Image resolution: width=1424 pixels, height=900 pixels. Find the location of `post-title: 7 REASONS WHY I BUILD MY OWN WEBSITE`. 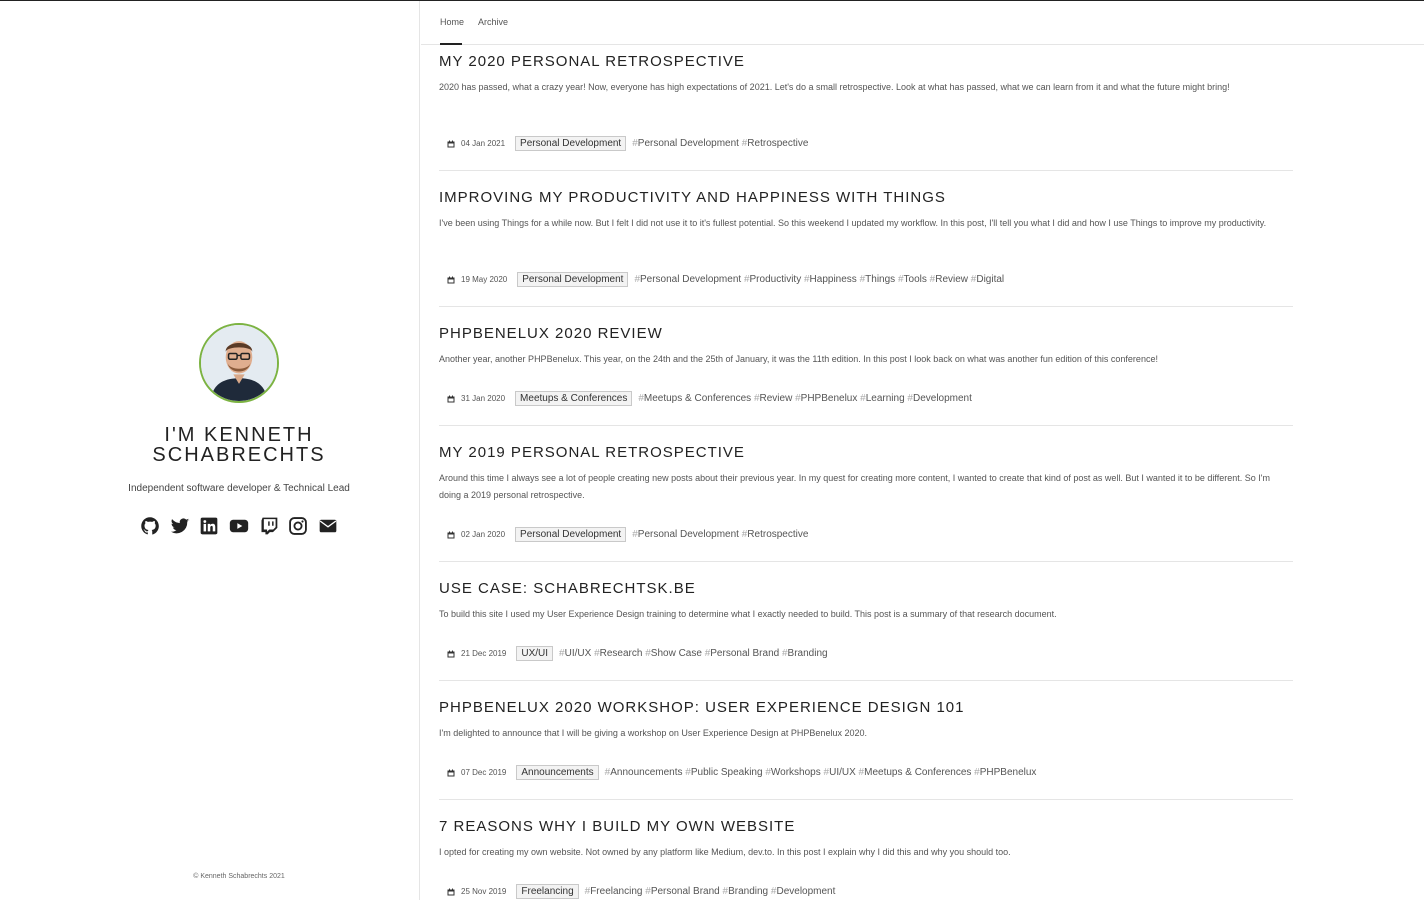

post-title: 7 REASONS WHY I BUILD MY OWN WEBSITE is located at coordinates (866, 827).